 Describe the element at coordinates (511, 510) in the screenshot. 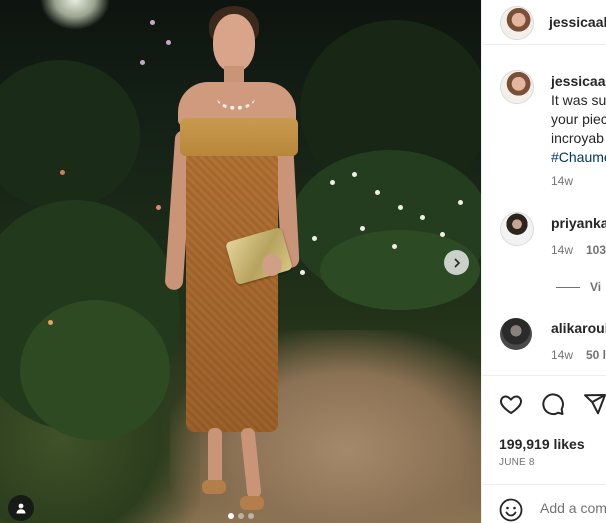

I see `emoji-icon` at that location.